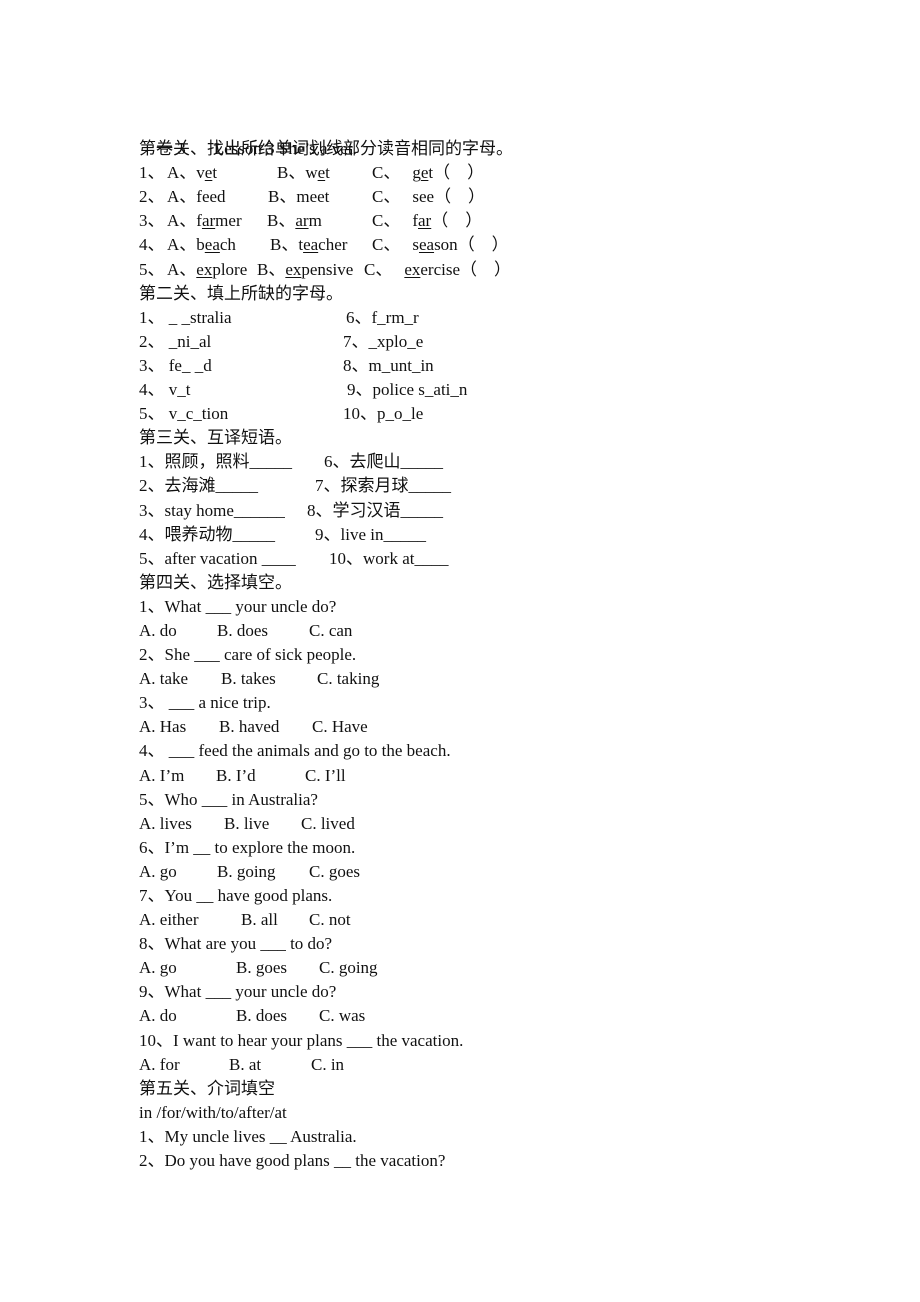  I want to click on item-number: 3、, so click(152, 221).